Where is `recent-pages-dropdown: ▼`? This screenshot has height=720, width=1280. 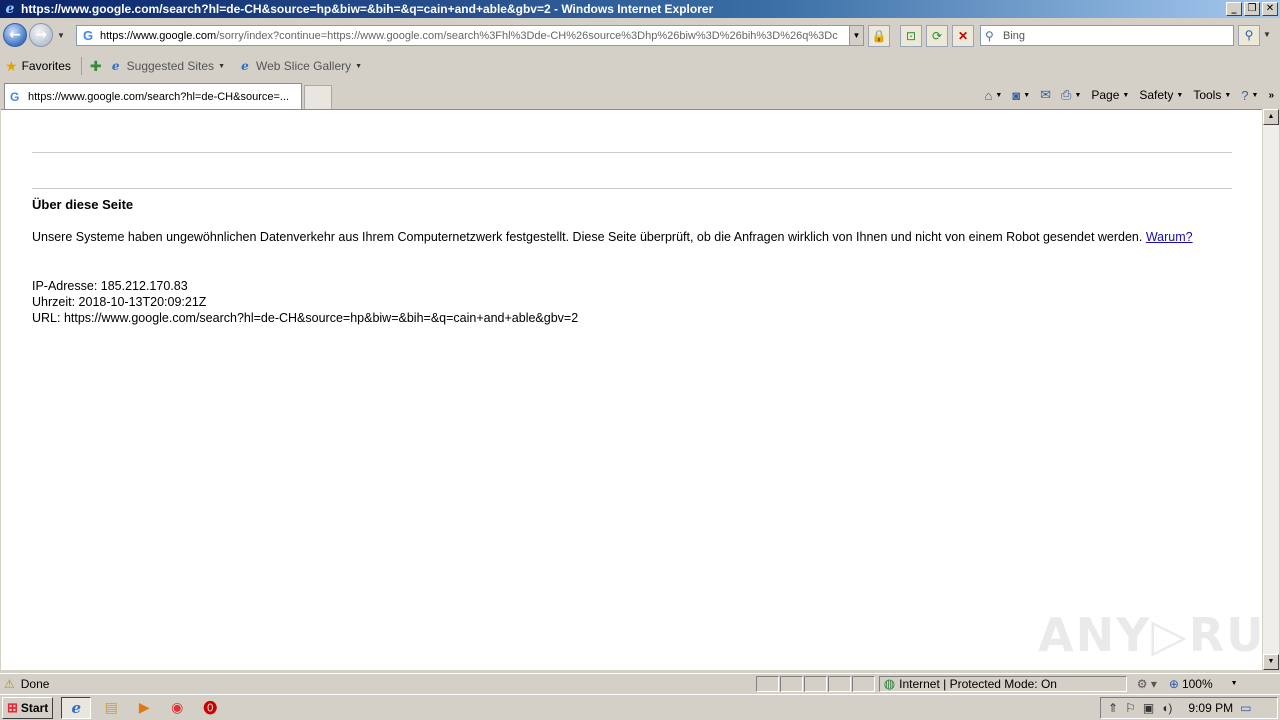
recent-pages-dropdown: ▼ is located at coordinates (61, 35).